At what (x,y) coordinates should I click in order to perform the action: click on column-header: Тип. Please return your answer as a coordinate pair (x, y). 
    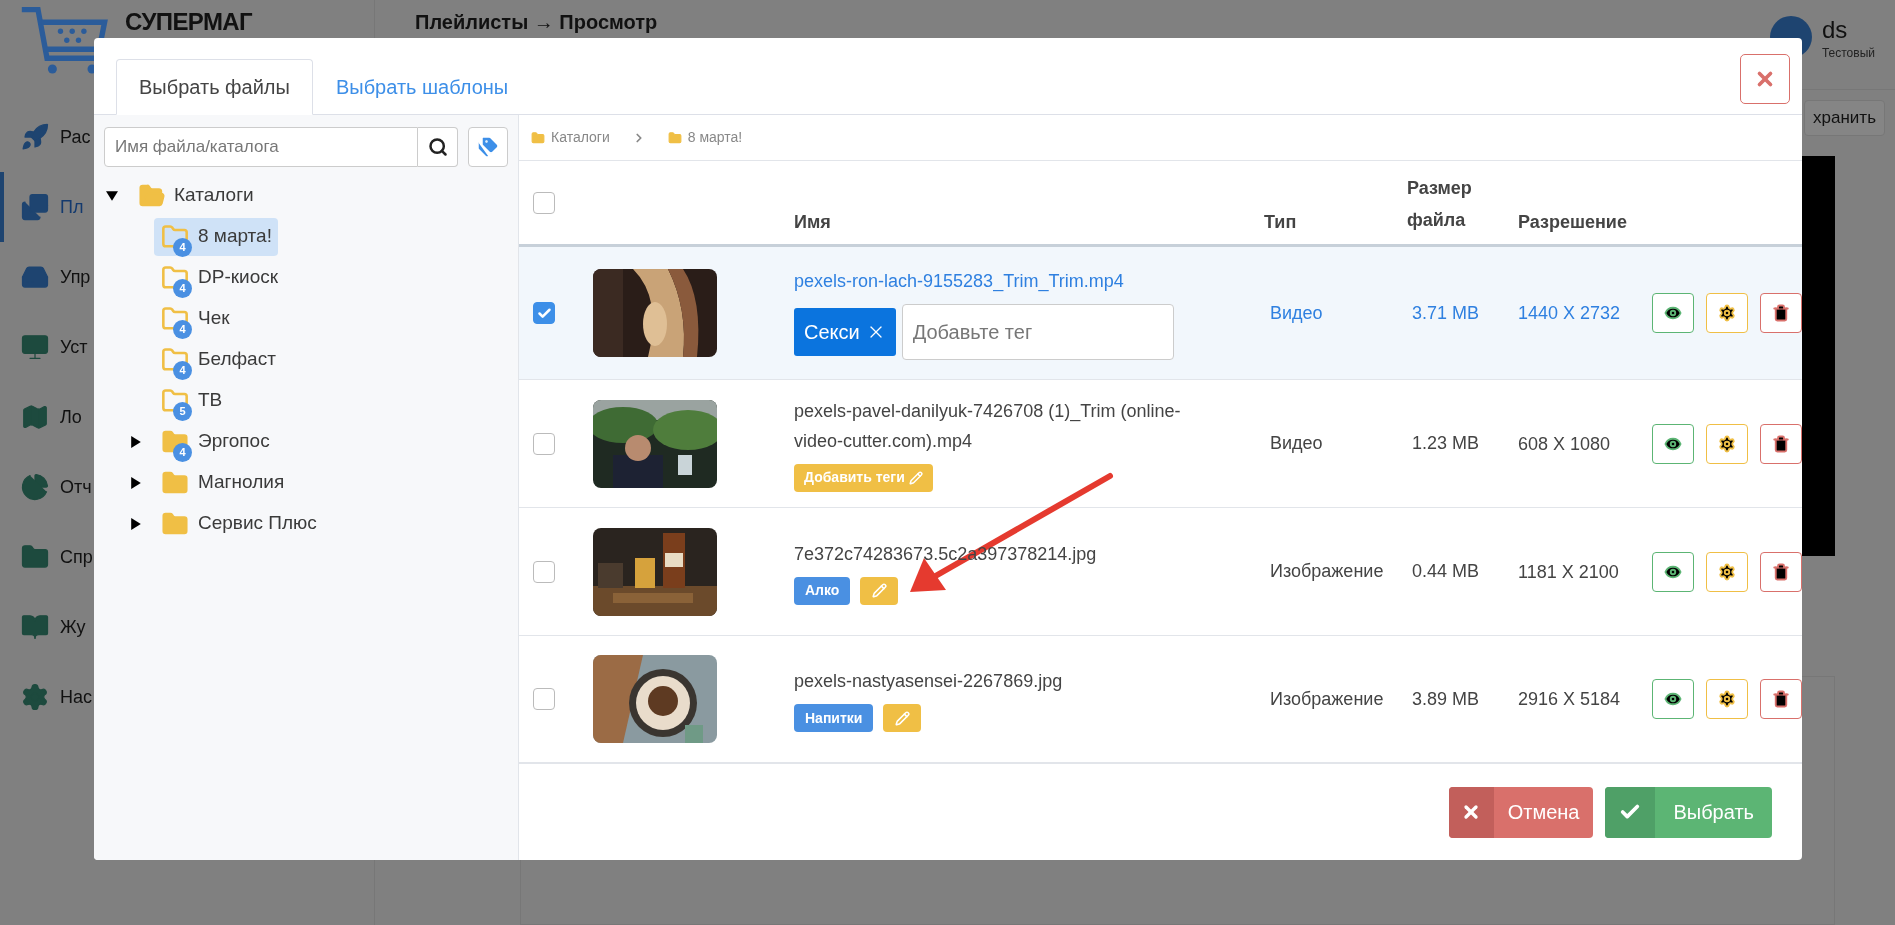
    Looking at the image, I should click on (1280, 222).